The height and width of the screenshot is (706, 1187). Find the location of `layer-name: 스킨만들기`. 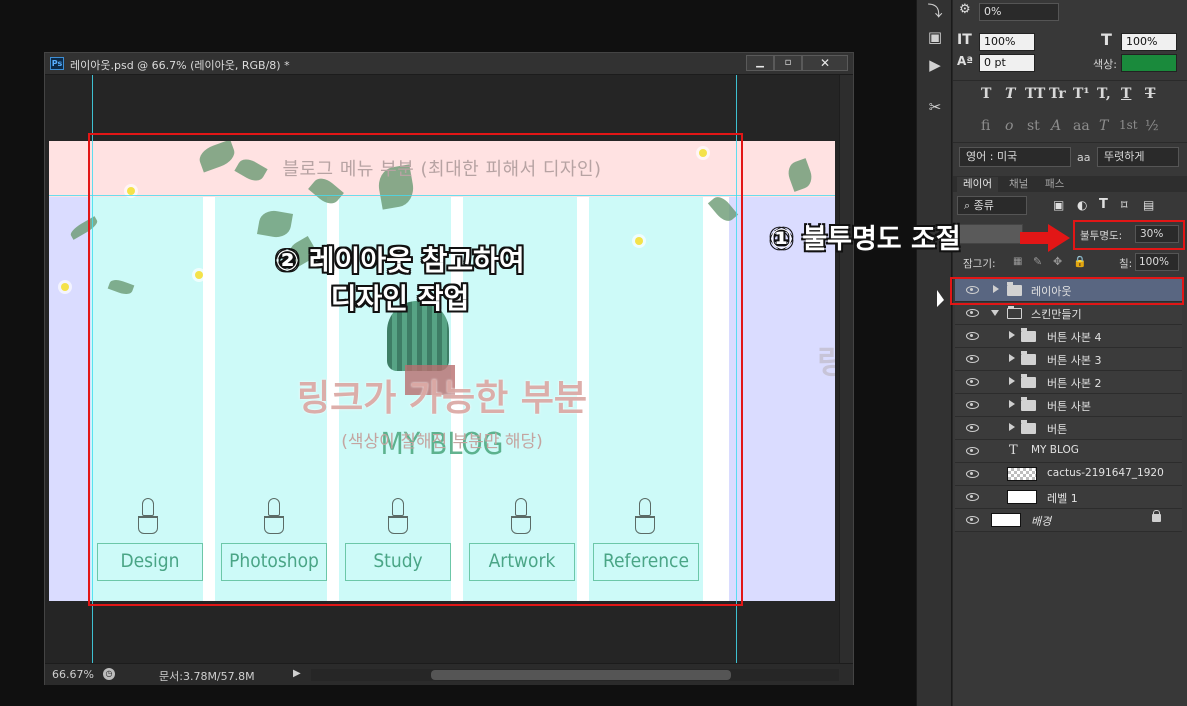

layer-name: 스킨만들기 is located at coordinates (1056, 314).